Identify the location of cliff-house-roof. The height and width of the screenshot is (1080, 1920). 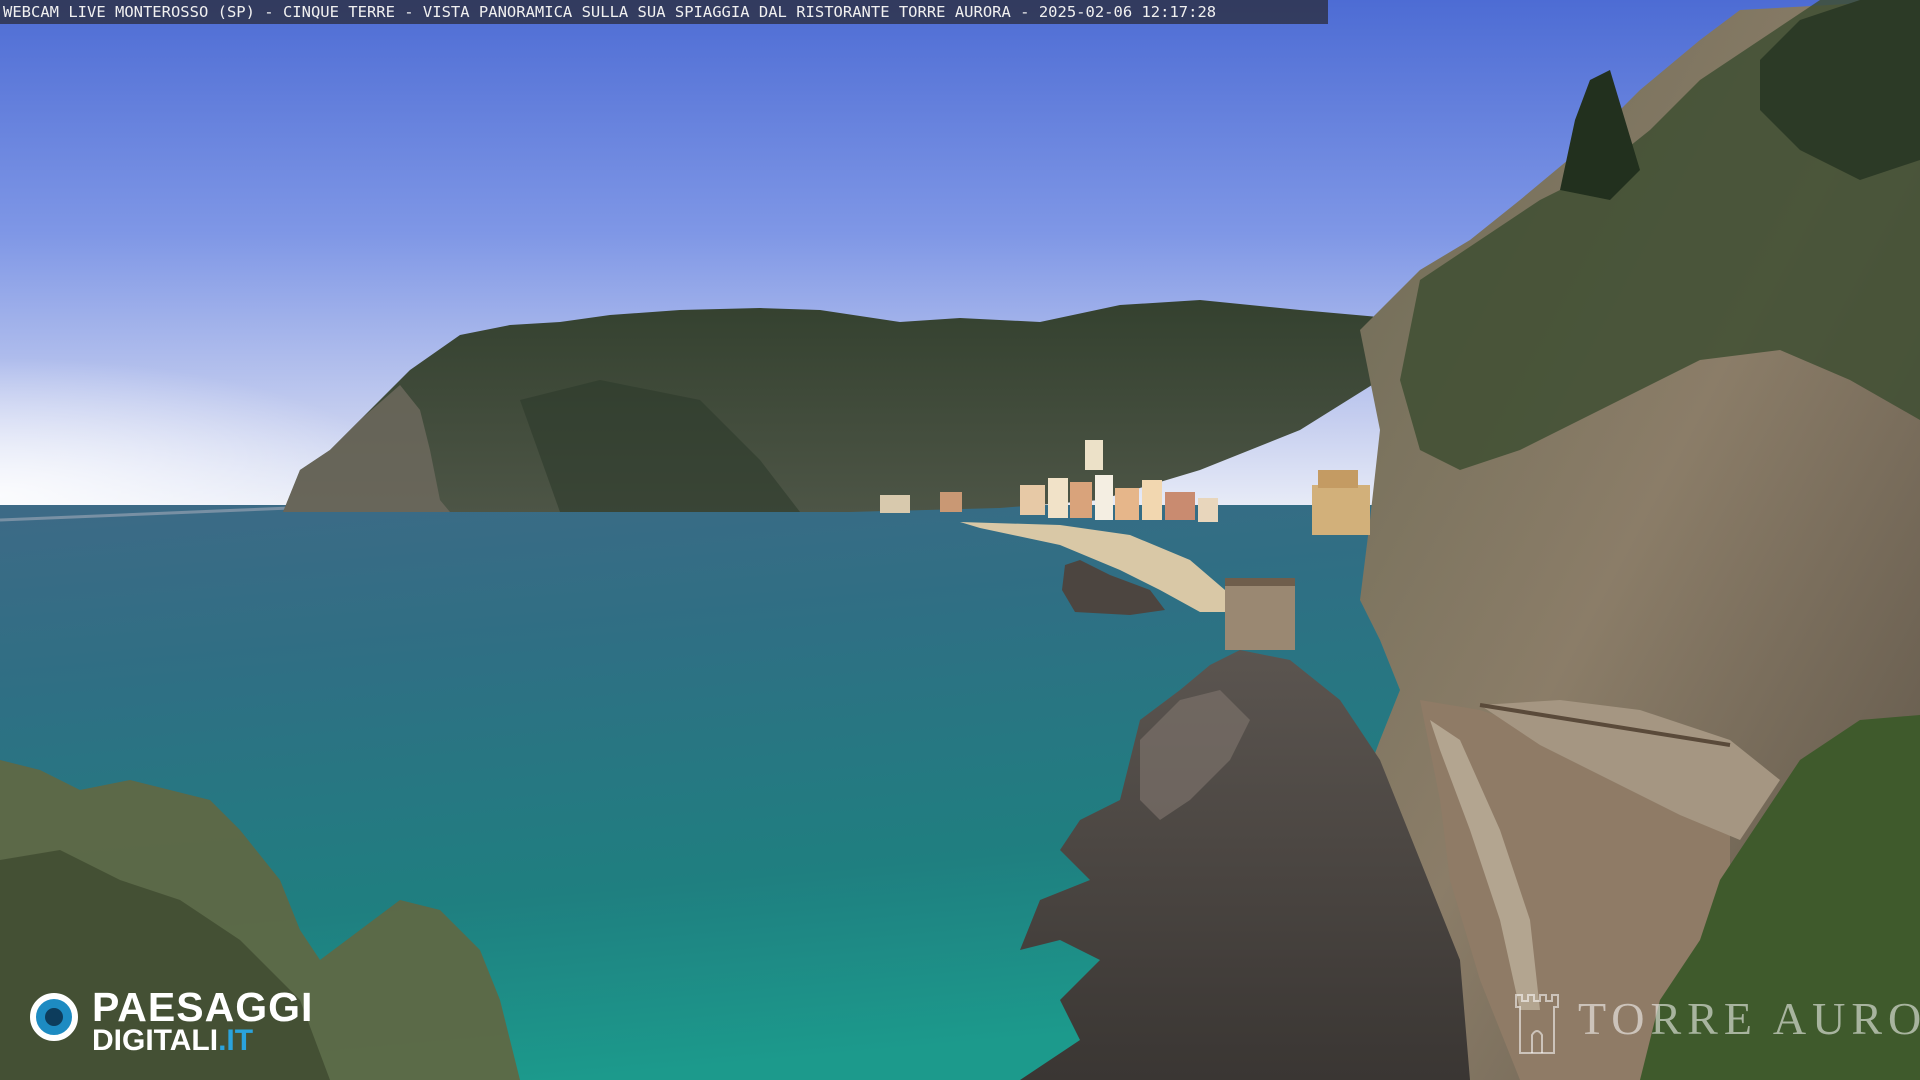
(1260, 582).